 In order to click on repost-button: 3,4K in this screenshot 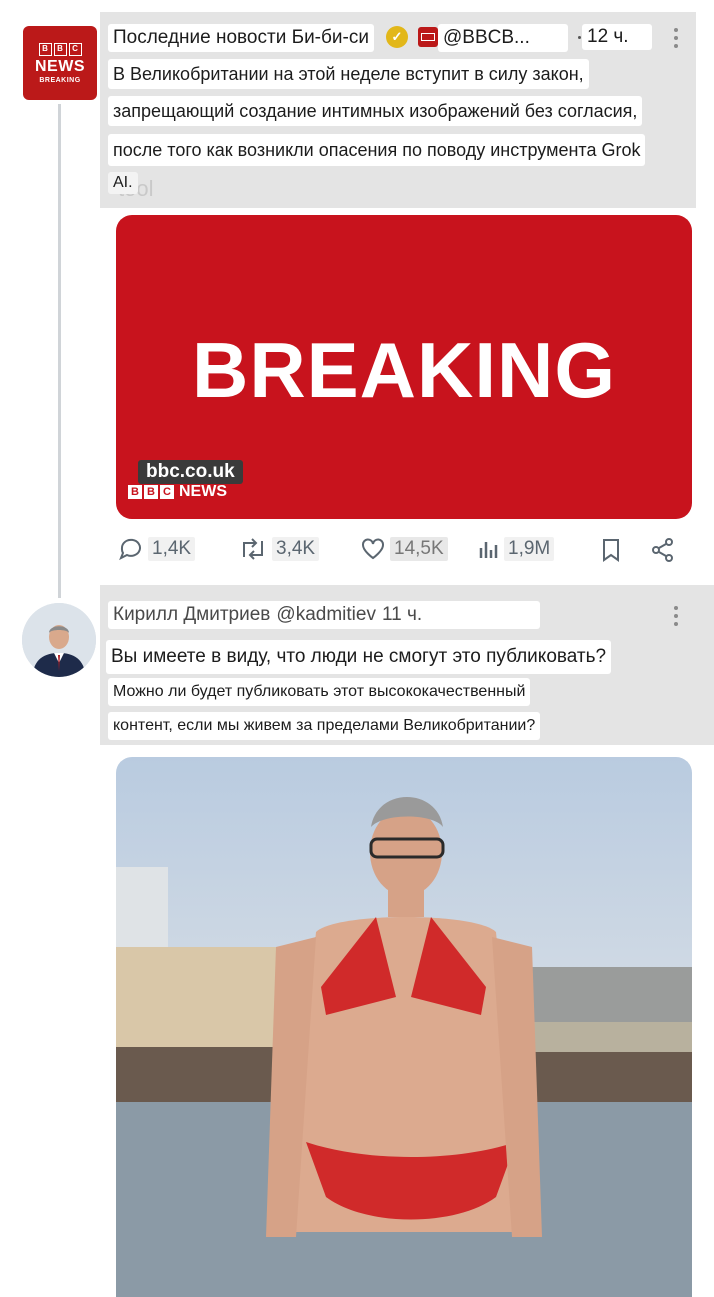, I will do `click(279, 549)`.